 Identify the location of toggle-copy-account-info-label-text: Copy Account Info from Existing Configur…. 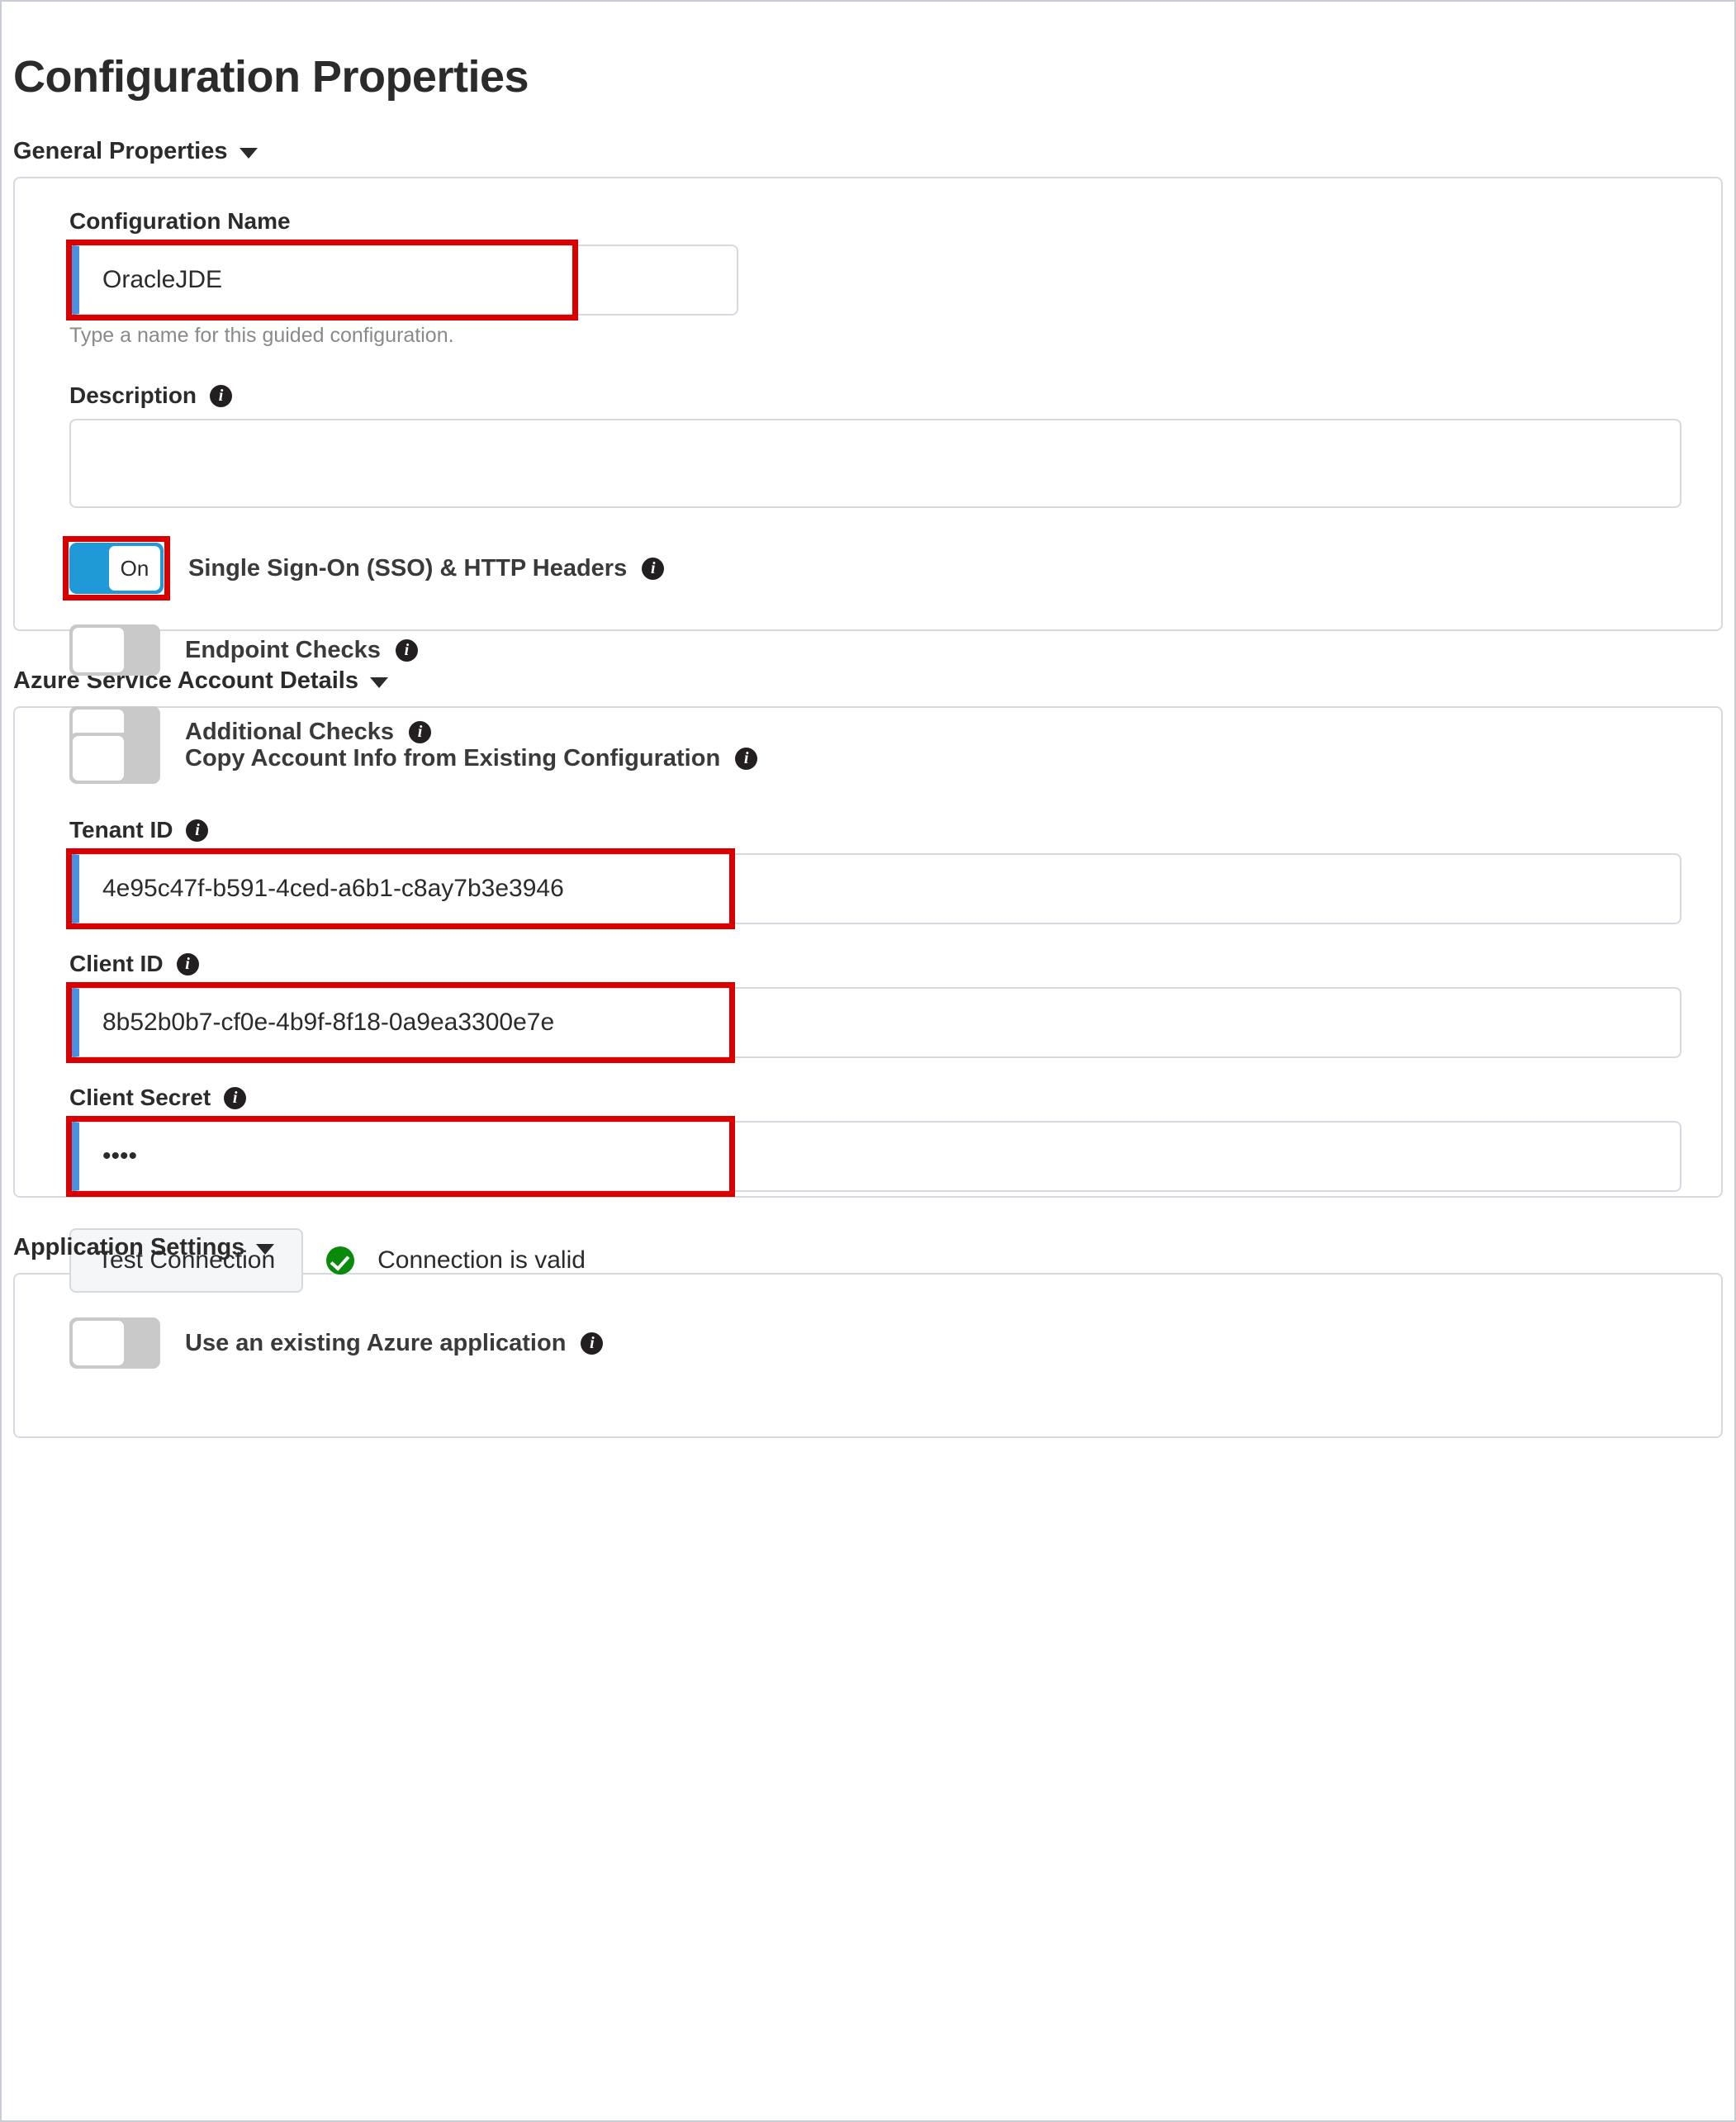
(453, 757).